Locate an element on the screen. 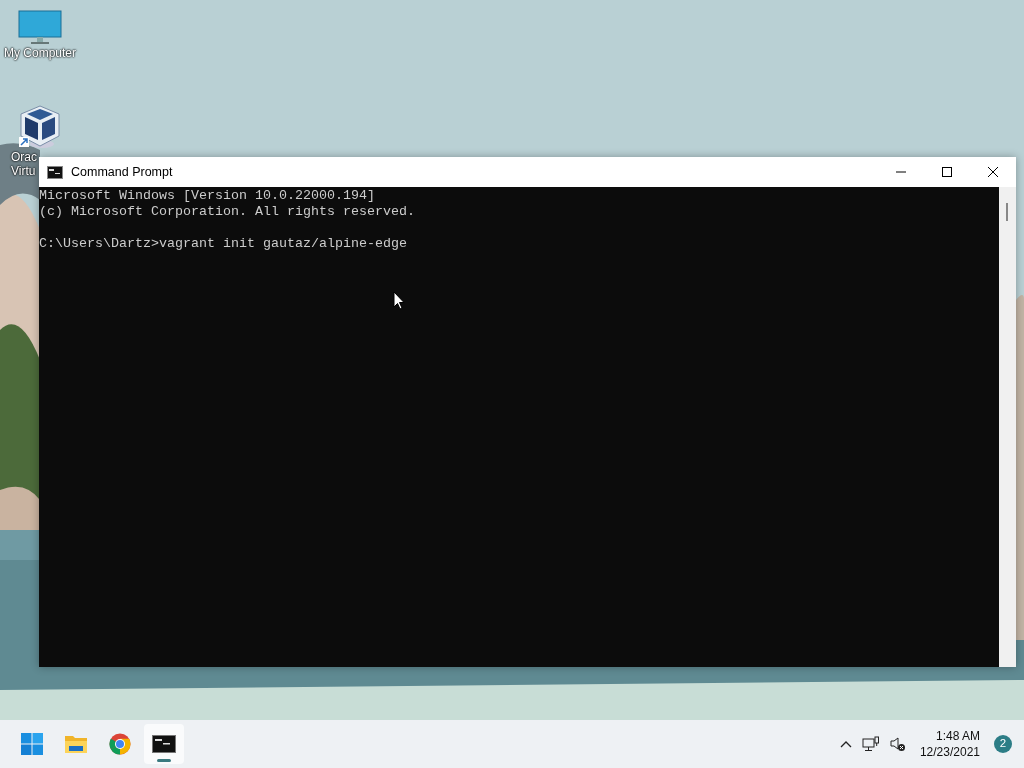  cube-icon is located at coordinates (40, 127).